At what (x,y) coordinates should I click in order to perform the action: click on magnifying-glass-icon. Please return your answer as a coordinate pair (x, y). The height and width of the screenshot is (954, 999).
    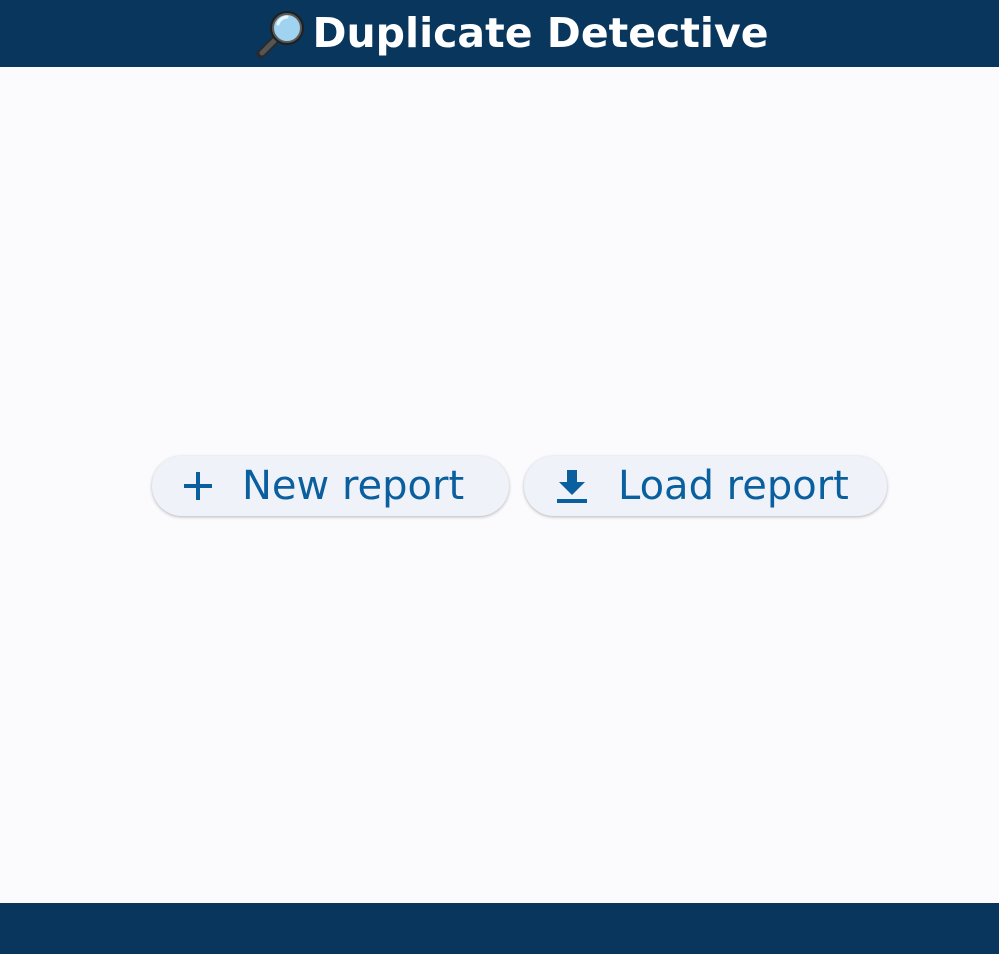
    Looking at the image, I should click on (281, 34).